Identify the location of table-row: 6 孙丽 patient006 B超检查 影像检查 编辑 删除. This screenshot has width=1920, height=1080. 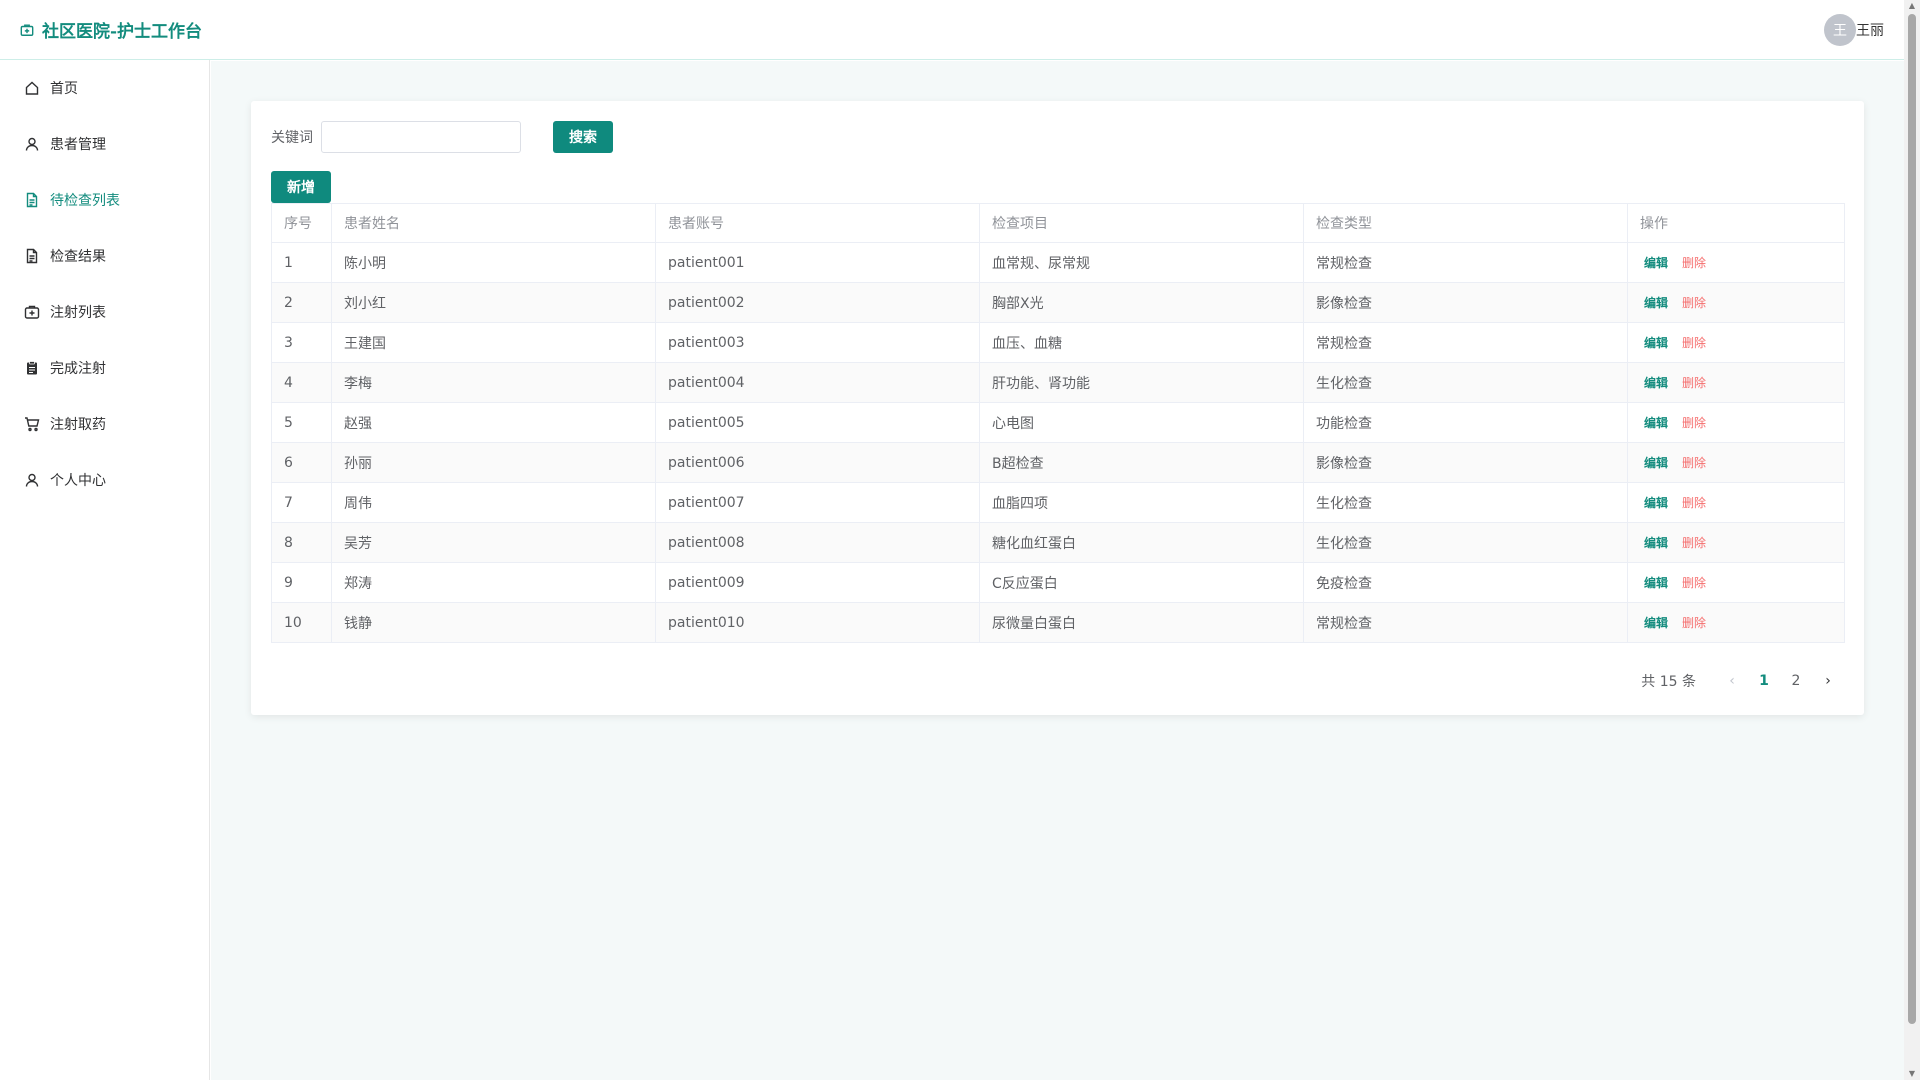
(1058, 462).